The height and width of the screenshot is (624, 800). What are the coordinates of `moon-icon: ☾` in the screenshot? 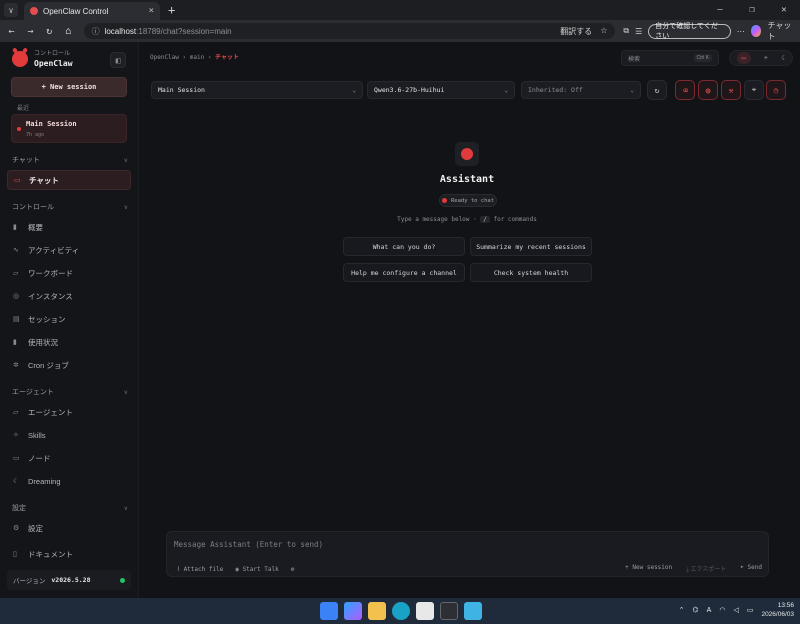 It's located at (783, 58).